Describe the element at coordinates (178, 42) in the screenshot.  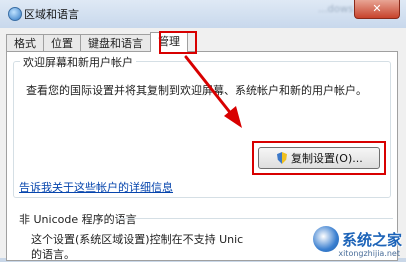
I see `tab-highlight-annotation` at that location.